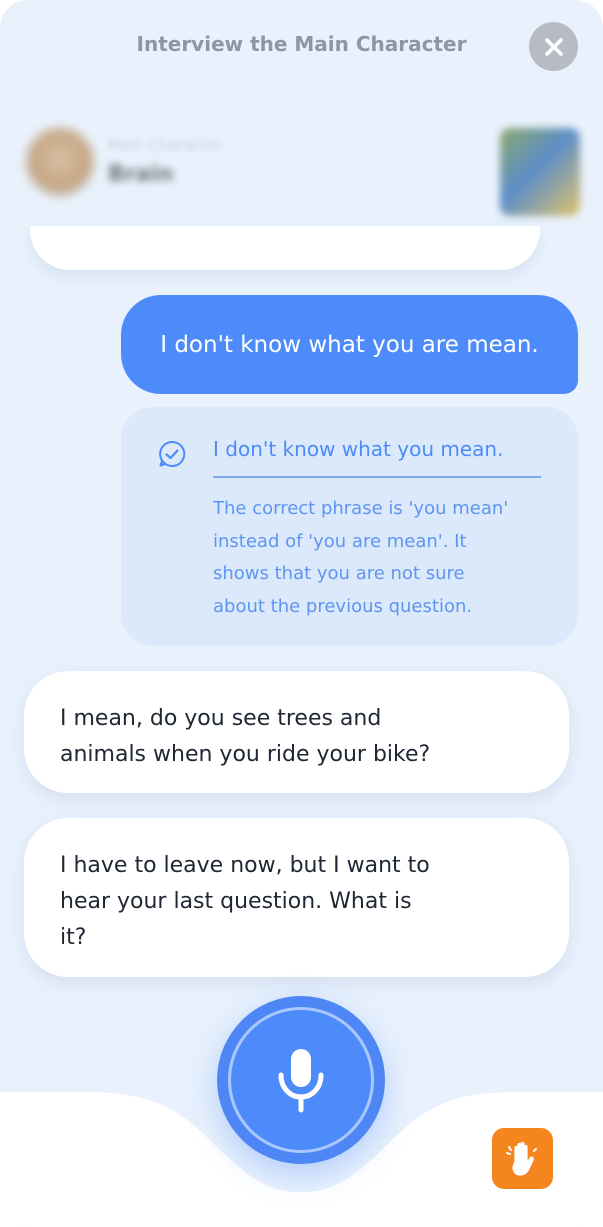 The width and height of the screenshot is (603, 1227). I want to click on close-button, so click(553, 46).